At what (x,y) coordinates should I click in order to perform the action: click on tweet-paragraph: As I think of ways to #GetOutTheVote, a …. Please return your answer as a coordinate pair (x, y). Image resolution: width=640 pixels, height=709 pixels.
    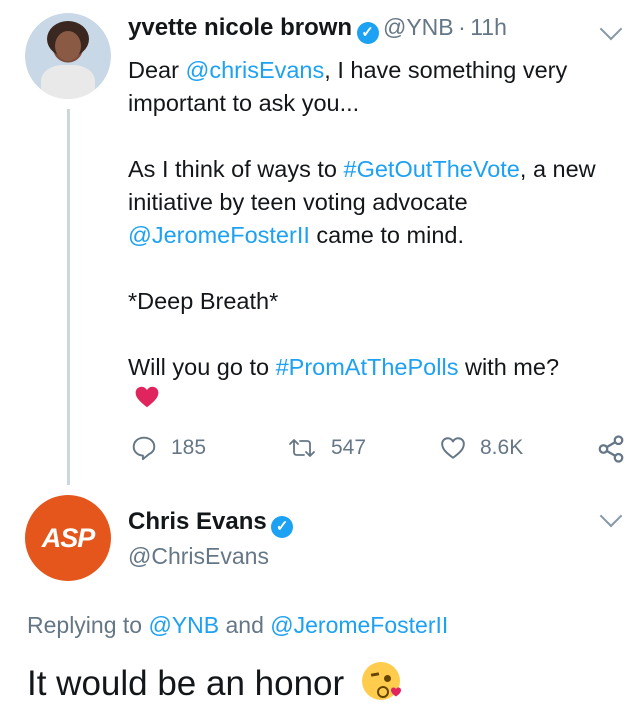
    Looking at the image, I should click on (373, 202).